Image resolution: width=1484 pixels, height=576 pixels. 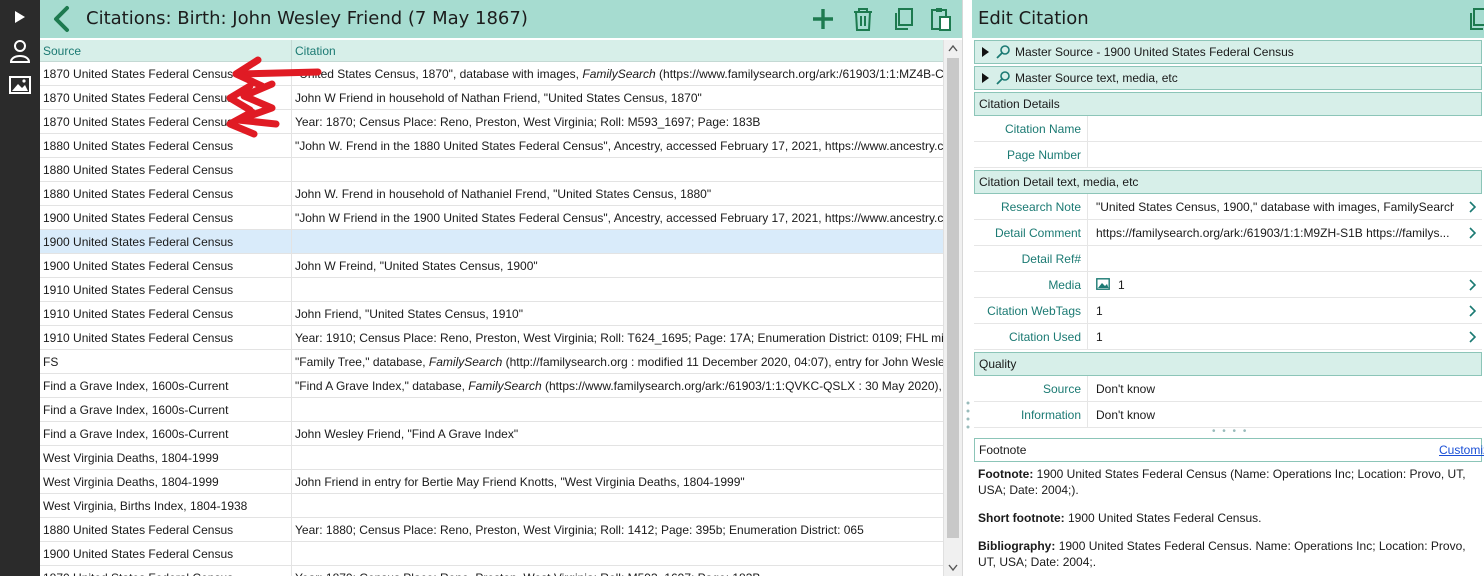 I want to click on play-icon, so click(x=20, y=17).